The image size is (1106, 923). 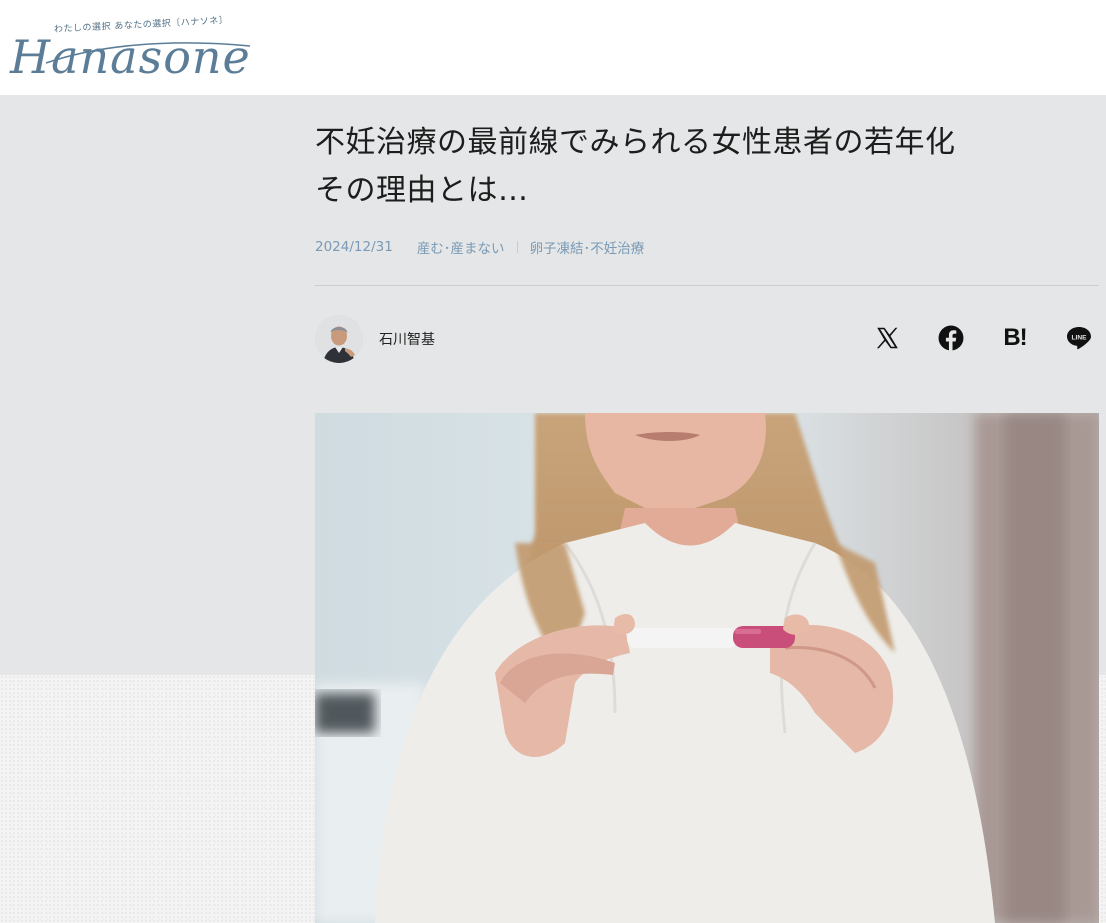 I want to click on line-icon-label: LINE, so click(x=1079, y=337).